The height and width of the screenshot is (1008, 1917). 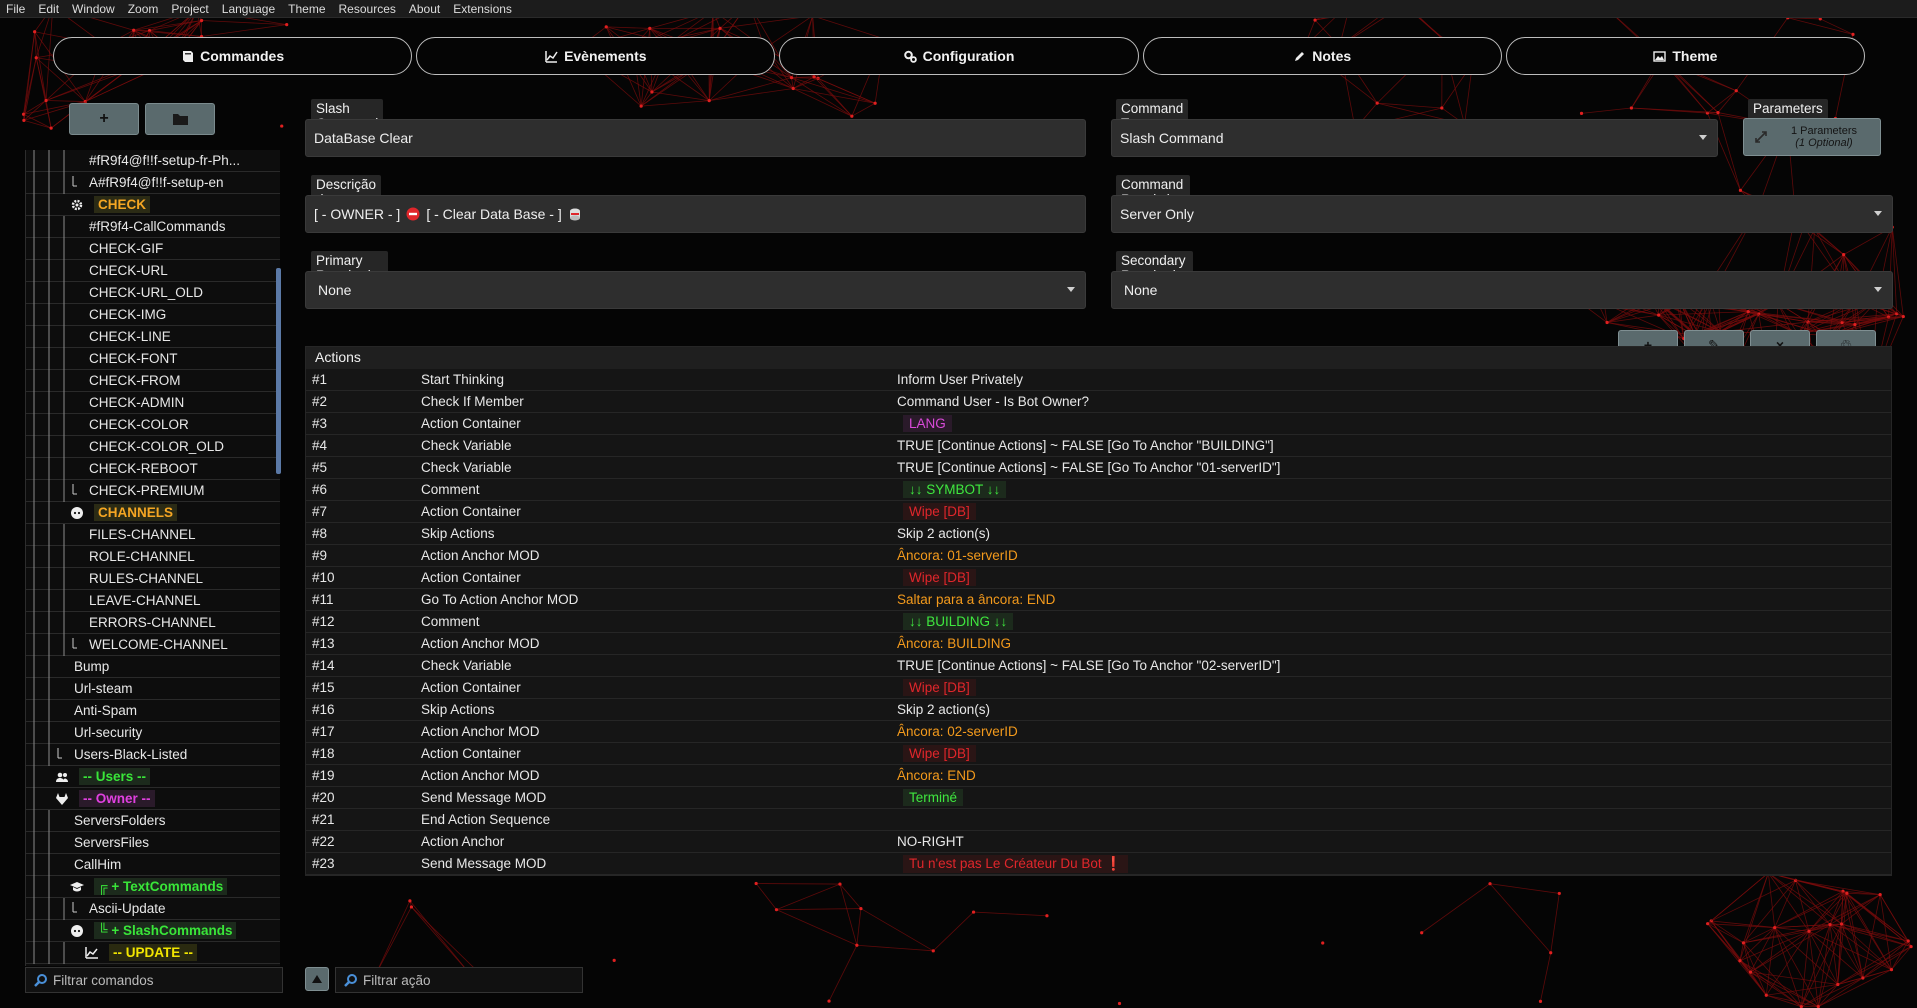 What do you see at coordinates (153, 381) in the screenshot?
I see `tree-item: CHECK-FROM` at bounding box center [153, 381].